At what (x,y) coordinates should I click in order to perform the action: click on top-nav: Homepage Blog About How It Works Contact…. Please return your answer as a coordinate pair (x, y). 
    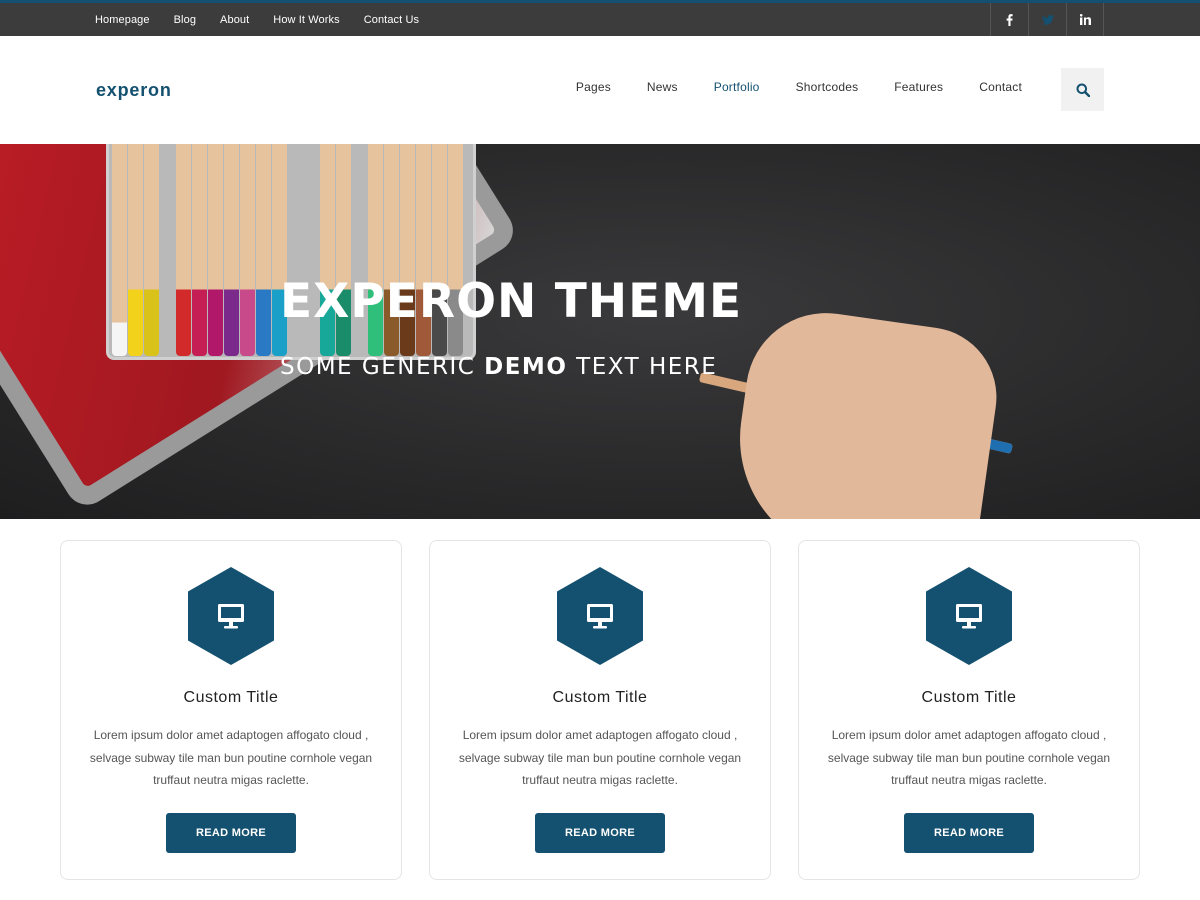
    Looking at the image, I should click on (269, 19).